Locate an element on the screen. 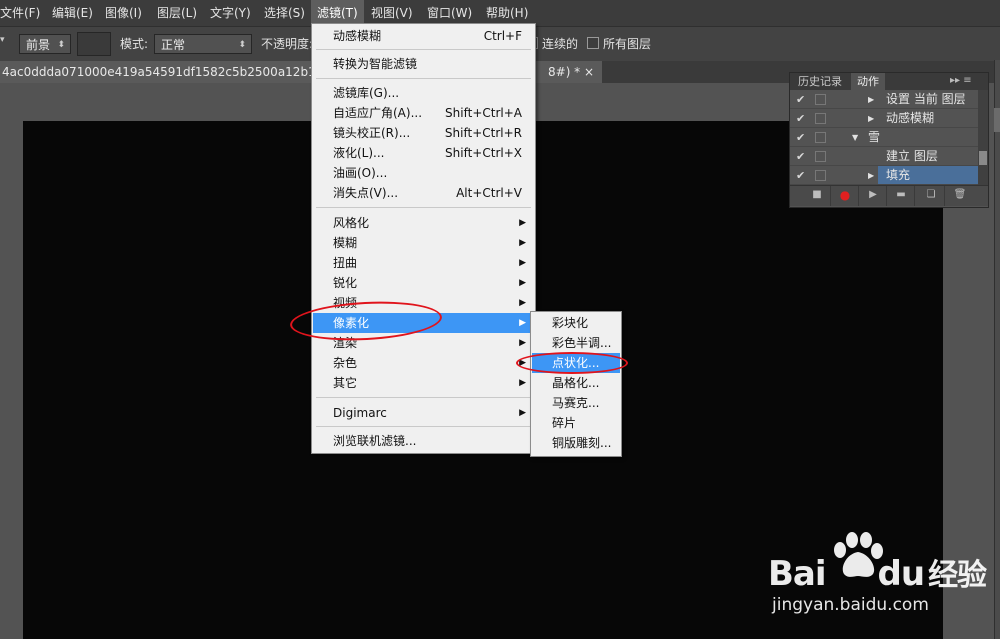 The image size is (1000, 639). action-row-label: 建立 图层 is located at coordinates (912, 156).